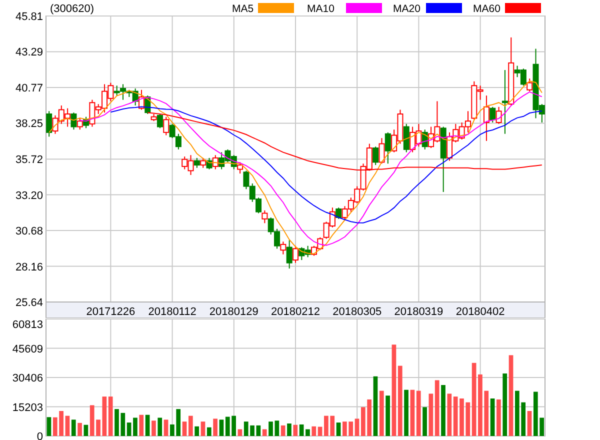  I want to click on axis-label: 33.20, so click(29, 196).